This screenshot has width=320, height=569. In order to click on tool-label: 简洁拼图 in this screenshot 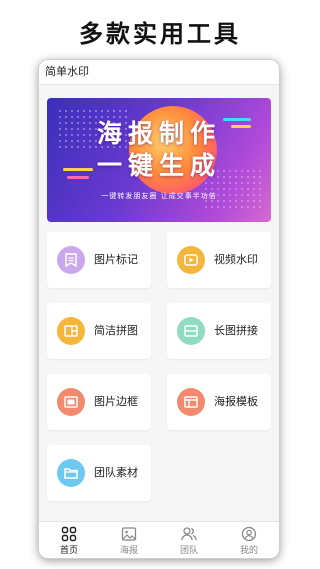, I will do `click(116, 330)`.